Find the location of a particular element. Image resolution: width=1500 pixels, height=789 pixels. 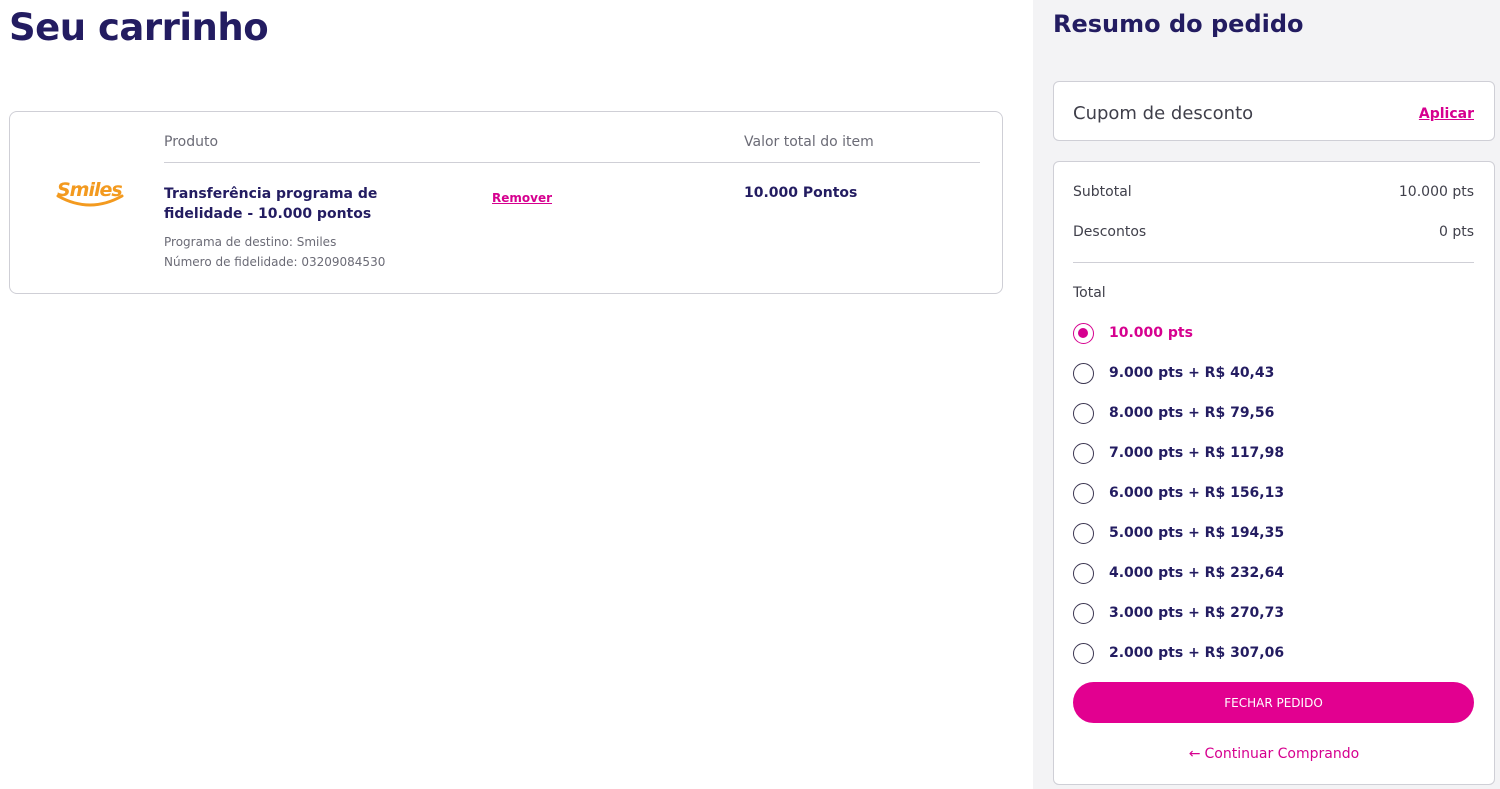

smiles-arc-icon is located at coordinates (90, 200).